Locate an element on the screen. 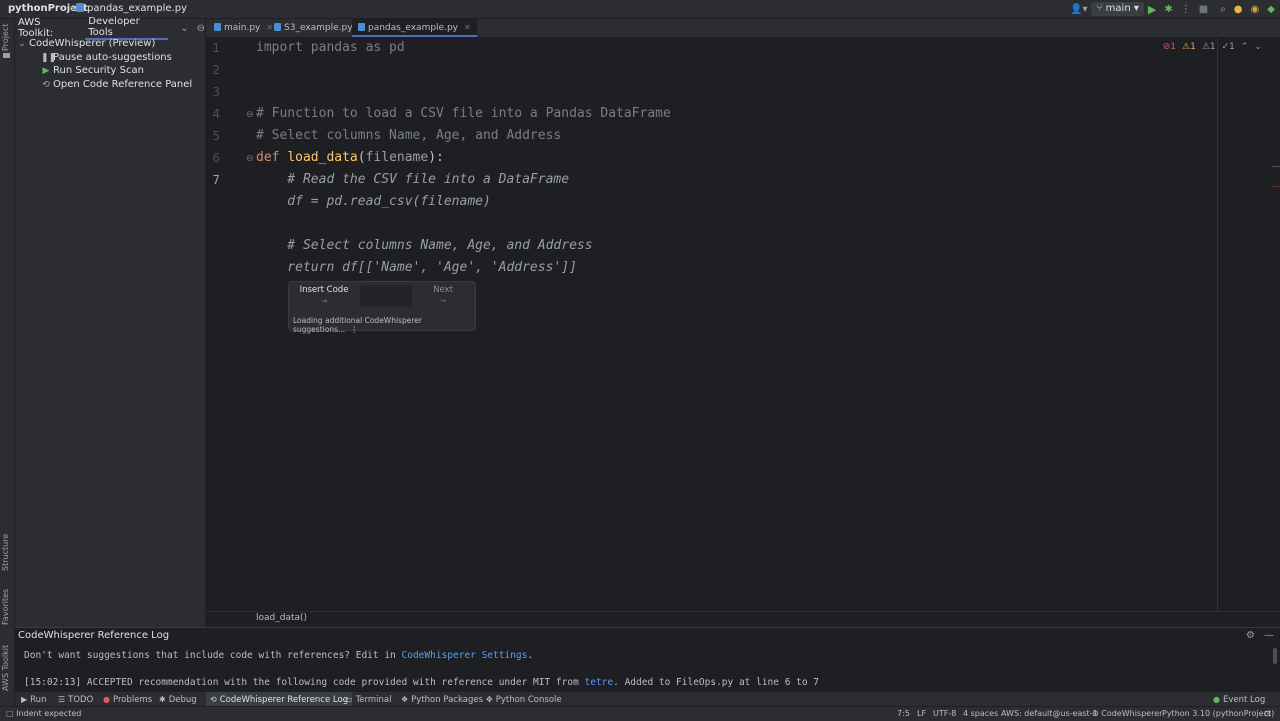  tree-item-label: Open Code Reference Panel is located at coordinates (123, 84).